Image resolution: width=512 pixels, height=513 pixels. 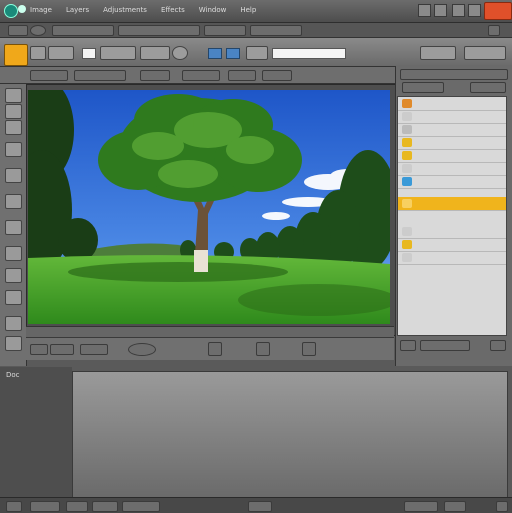 What do you see at coordinates (458, 10) in the screenshot?
I see `panel-icon` at bounding box center [458, 10].